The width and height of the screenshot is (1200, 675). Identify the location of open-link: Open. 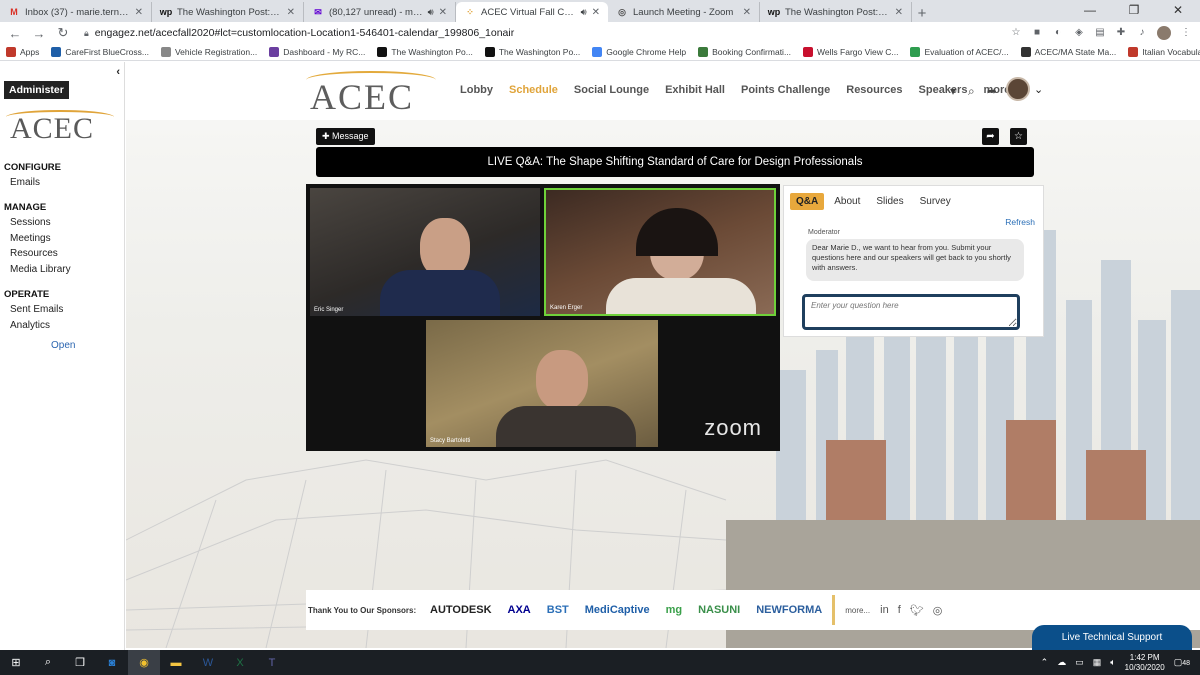
(63, 345).